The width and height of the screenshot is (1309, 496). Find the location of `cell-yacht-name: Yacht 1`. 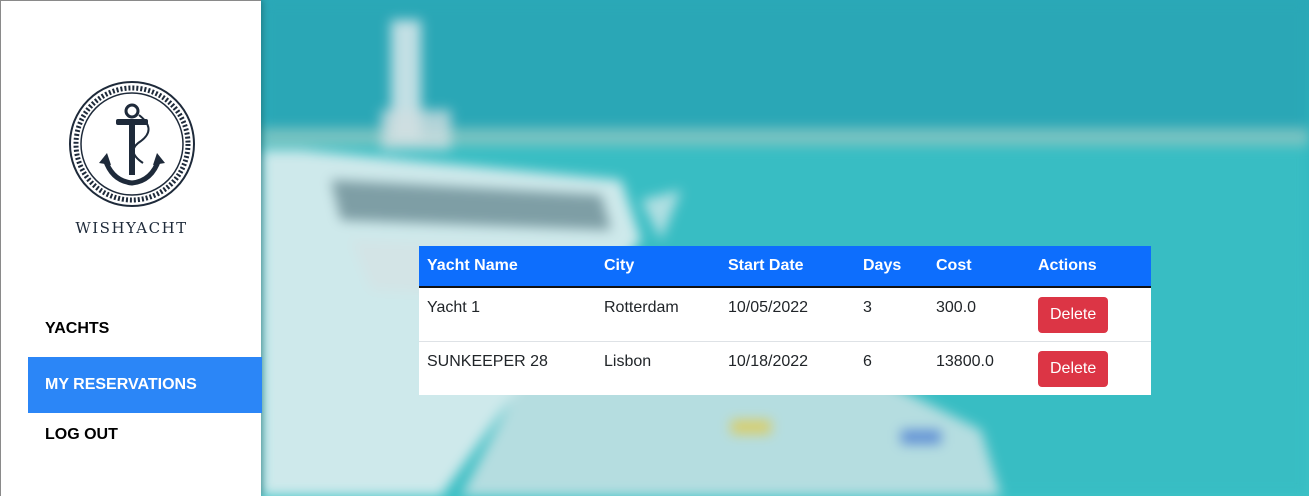

cell-yacht-name: Yacht 1 is located at coordinates (507, 314).